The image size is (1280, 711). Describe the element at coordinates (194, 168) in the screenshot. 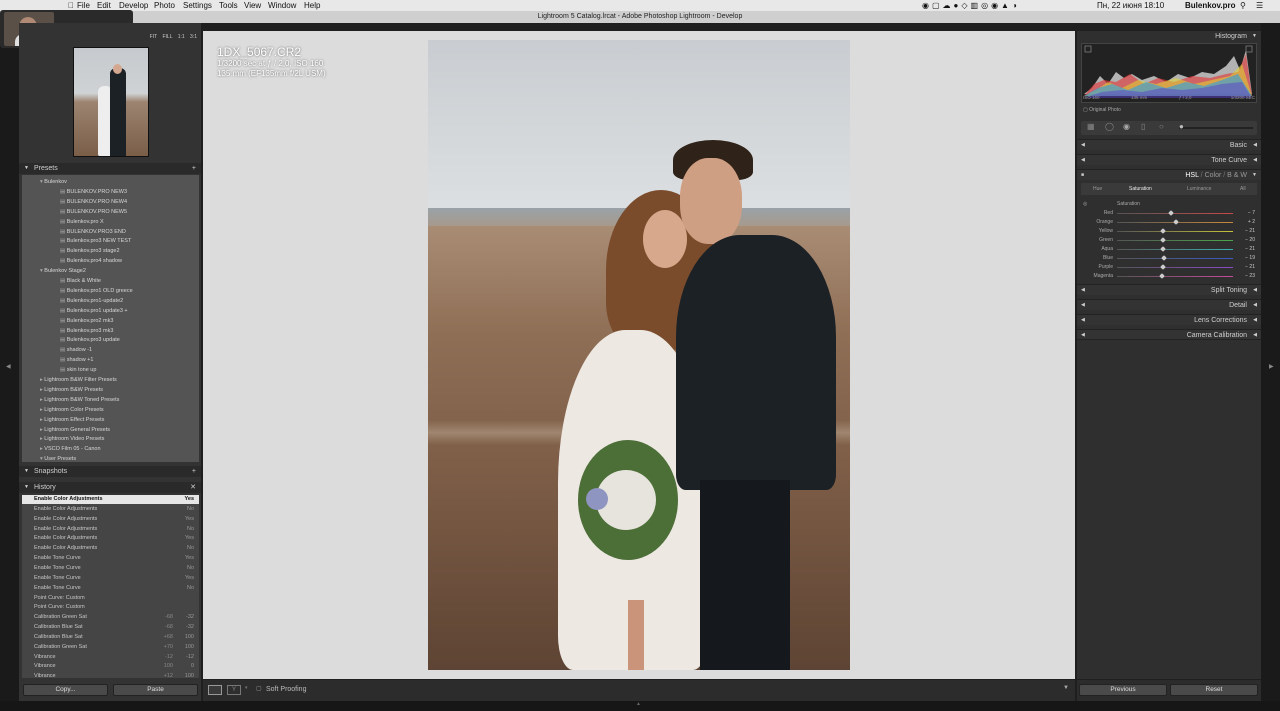

I see `add-preset-icon: +` at that location.